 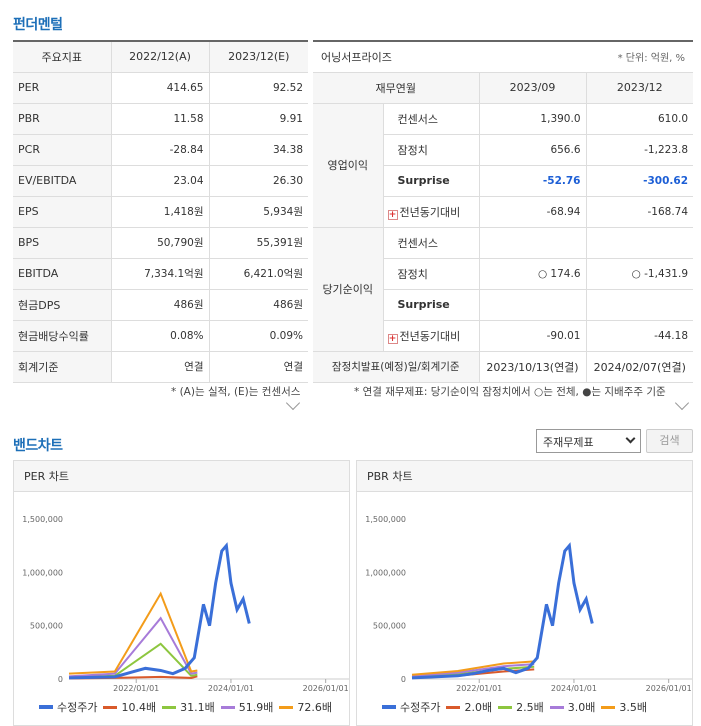 I want to click on value-2023-09: 656.6, so click(x=532, y=150).